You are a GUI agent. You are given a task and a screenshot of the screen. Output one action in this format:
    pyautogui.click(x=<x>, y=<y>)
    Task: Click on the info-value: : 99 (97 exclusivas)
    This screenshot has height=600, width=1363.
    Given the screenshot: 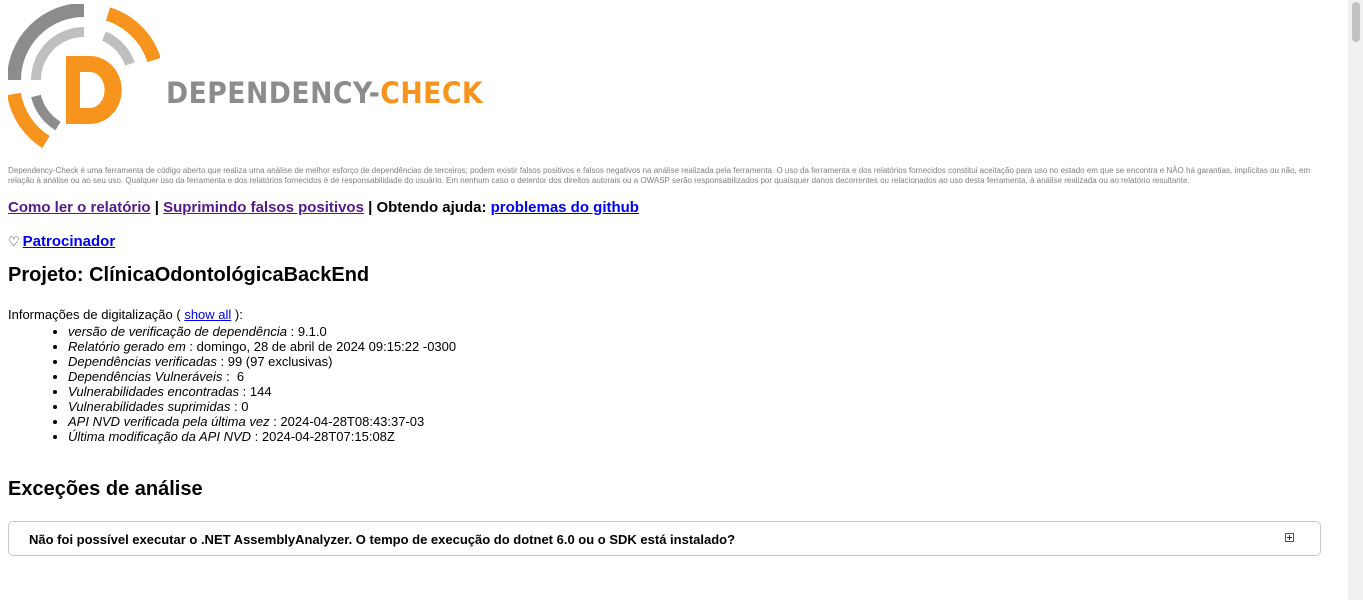 What is the action you would take?
    pyautogui.click(x=274, y=361)
    